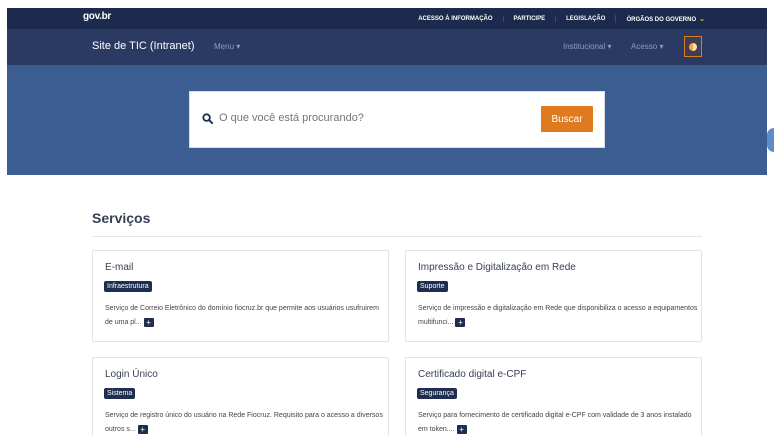 The image size is (774, 436). What do you see at coordinates (587, 46) in the screenshot?
I see `institucional-dropdown: Institucional ▾` at bounding box center [587, 46].